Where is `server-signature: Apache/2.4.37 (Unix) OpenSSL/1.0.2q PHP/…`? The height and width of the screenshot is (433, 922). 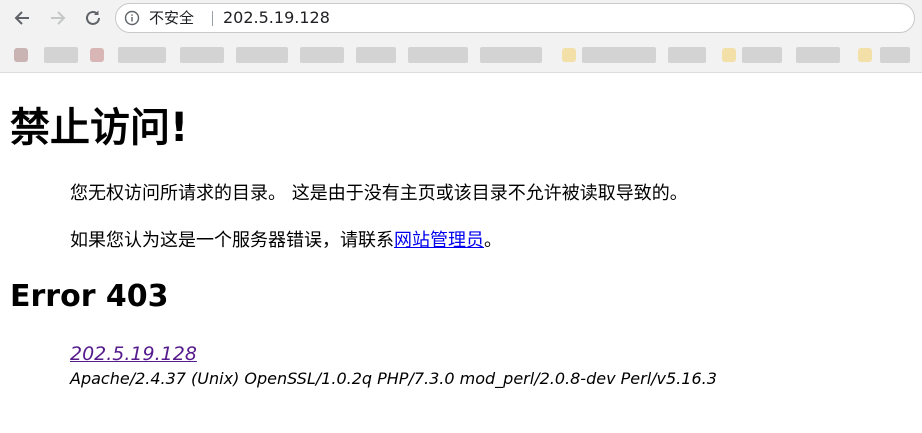
server-signature: Apache/2.4.37 (Unix) OpenSSL/1.0.2q PHP/… is located at coordinates (393, 378).